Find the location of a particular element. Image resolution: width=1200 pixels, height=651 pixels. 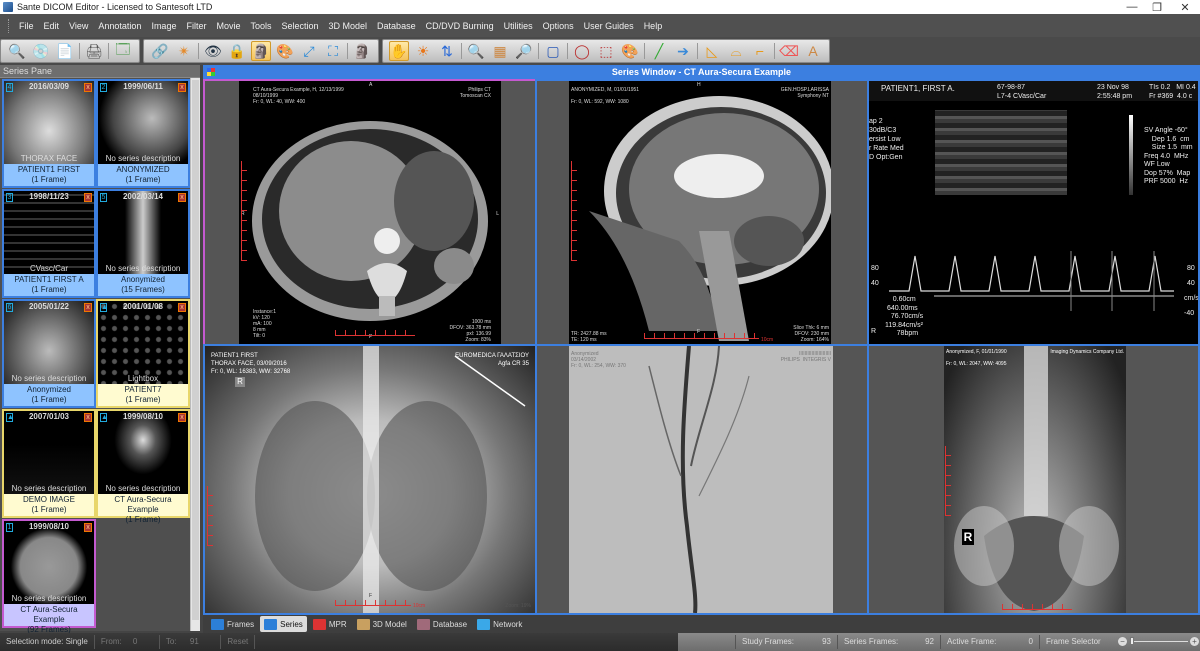

menu-cd-dvd-burning: CD/DVD Burning is located at coordinates (460, 26).